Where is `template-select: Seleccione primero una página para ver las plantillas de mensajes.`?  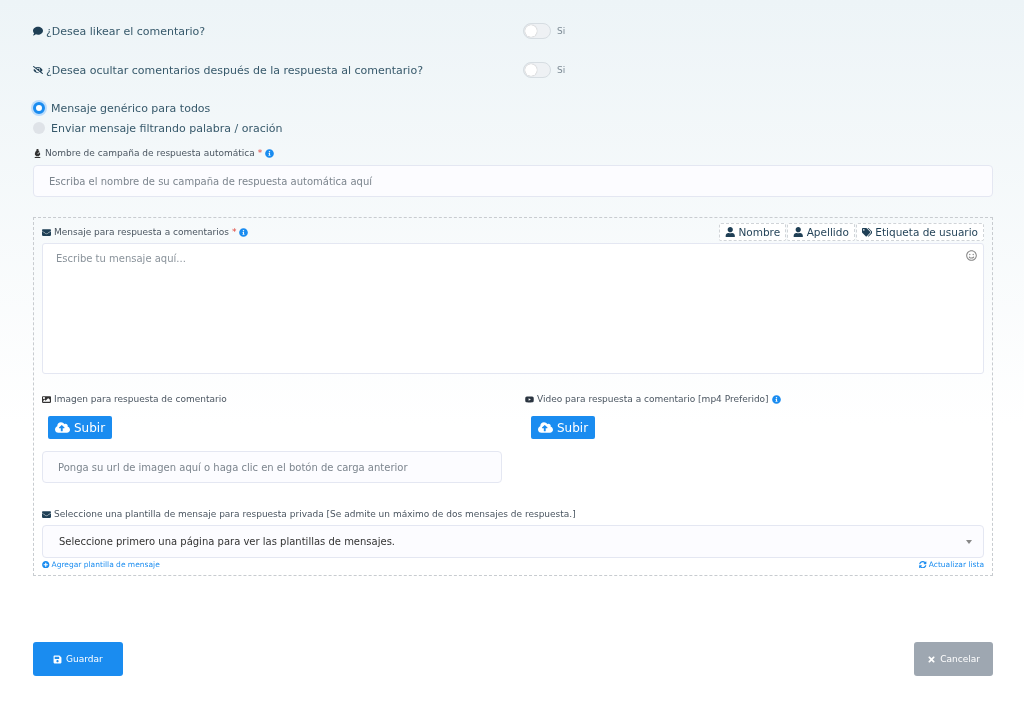 template-select: Seleccione primero una página para ver las plantillas de mensajes. is located at coordinates (513, 541).